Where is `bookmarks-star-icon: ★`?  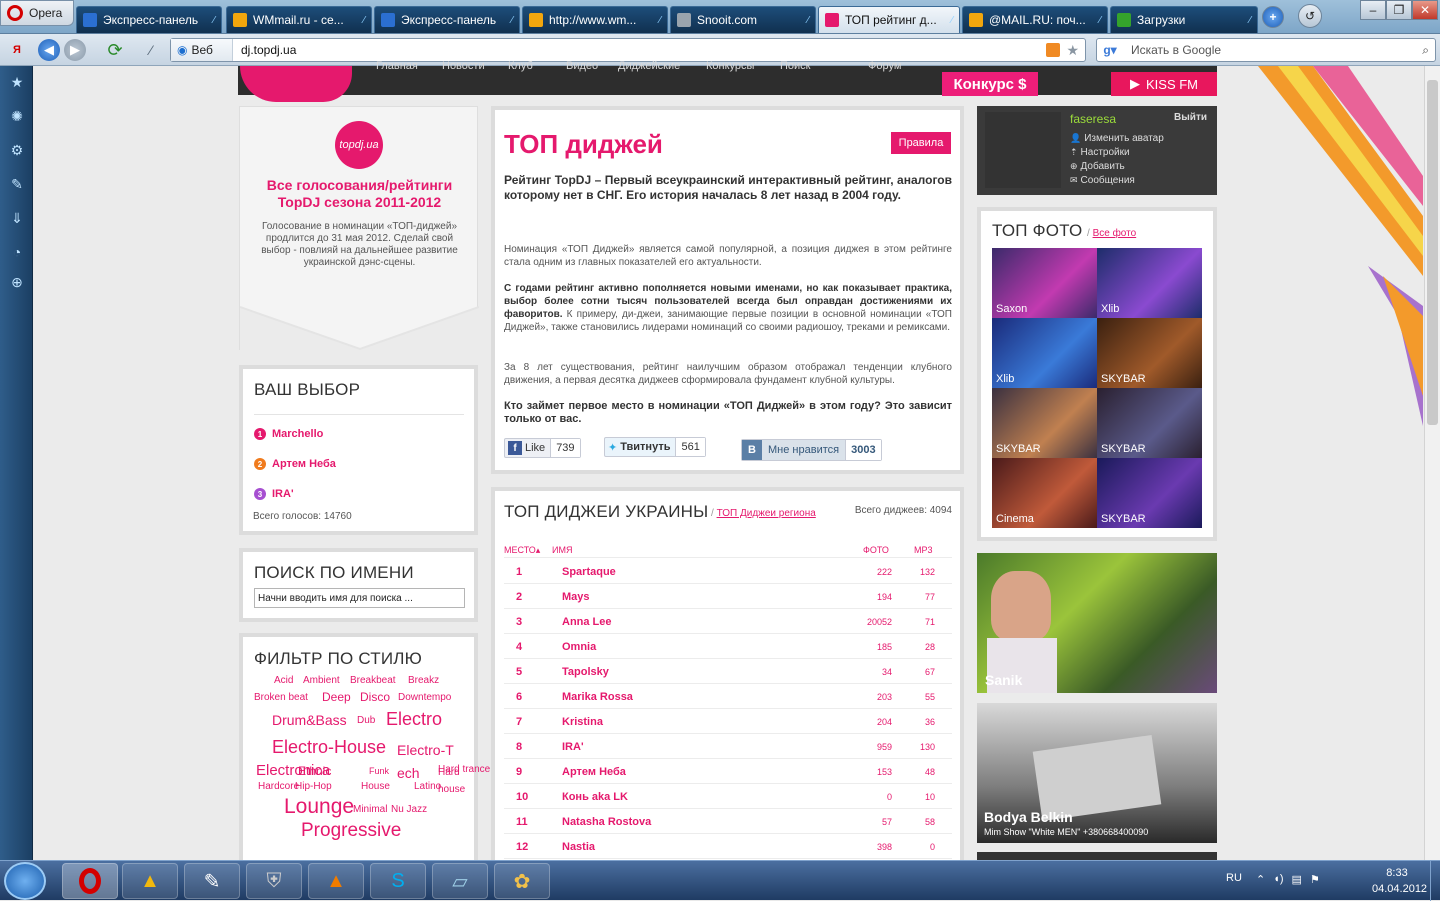
bookmarks-star-icon: ★ is located at coordinates (17, 82).